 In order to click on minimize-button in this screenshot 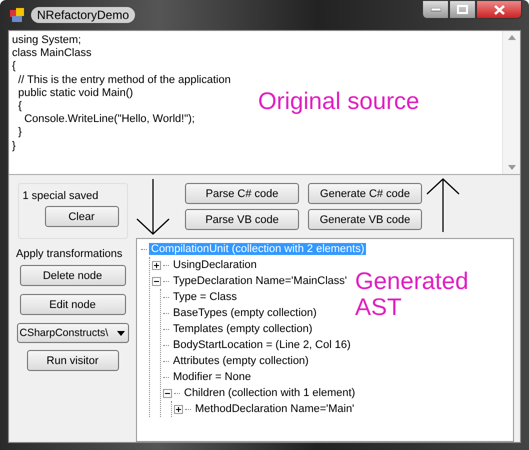, I will do `click(435, 9)`.